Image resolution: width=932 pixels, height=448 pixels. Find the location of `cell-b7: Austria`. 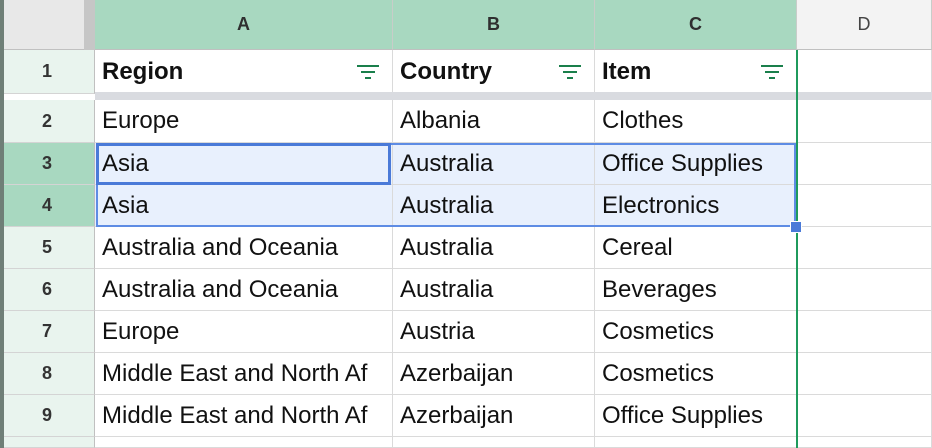

cell-b7: Austria is located at coordinates (494, 332).